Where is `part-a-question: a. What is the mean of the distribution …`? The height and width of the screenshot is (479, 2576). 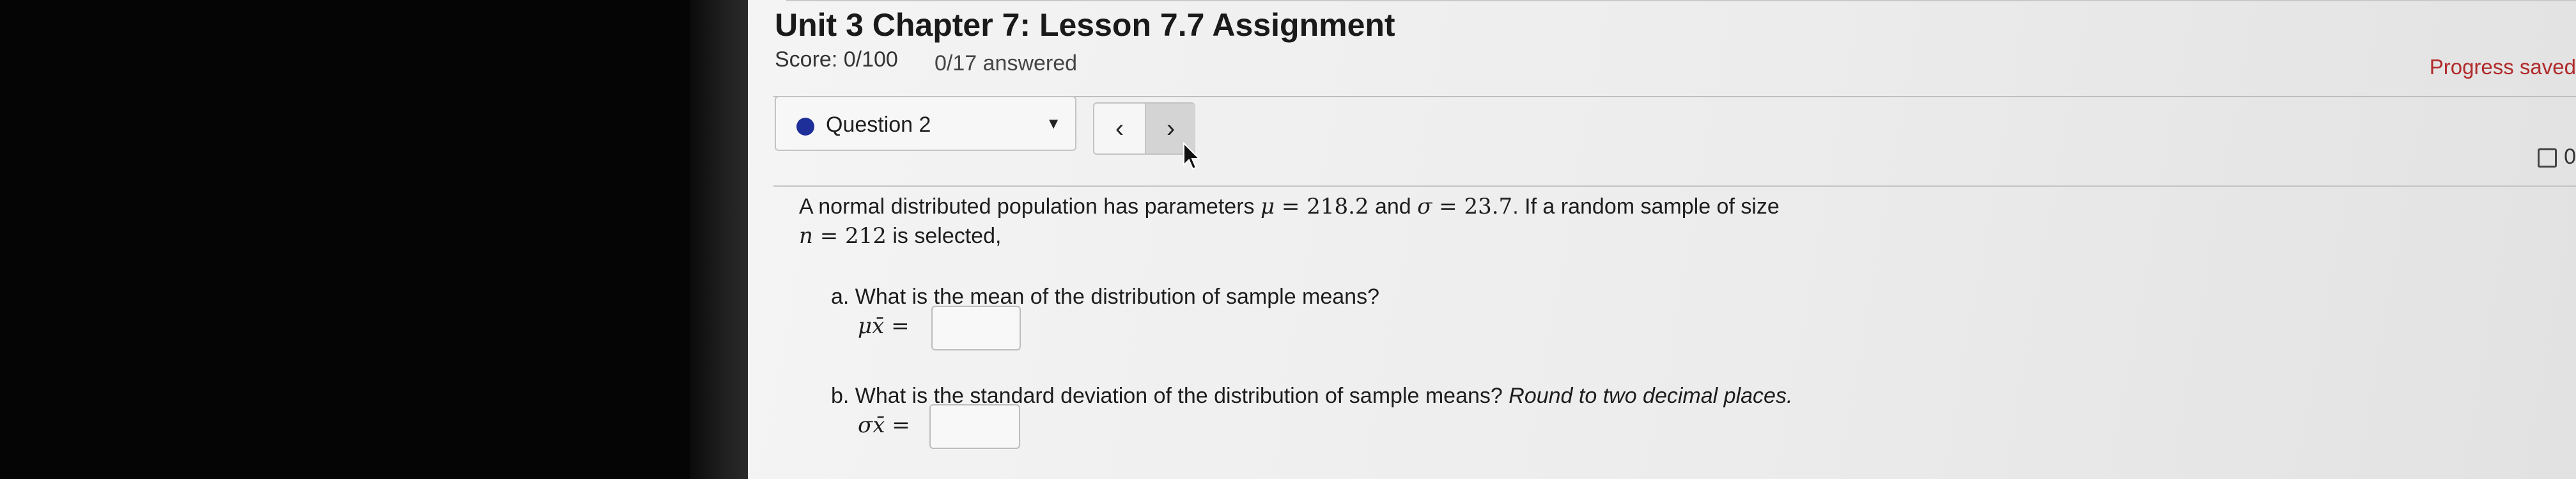
part-a-question: a. What is the mean of the distribution … is located at coordinates (1105, 297).